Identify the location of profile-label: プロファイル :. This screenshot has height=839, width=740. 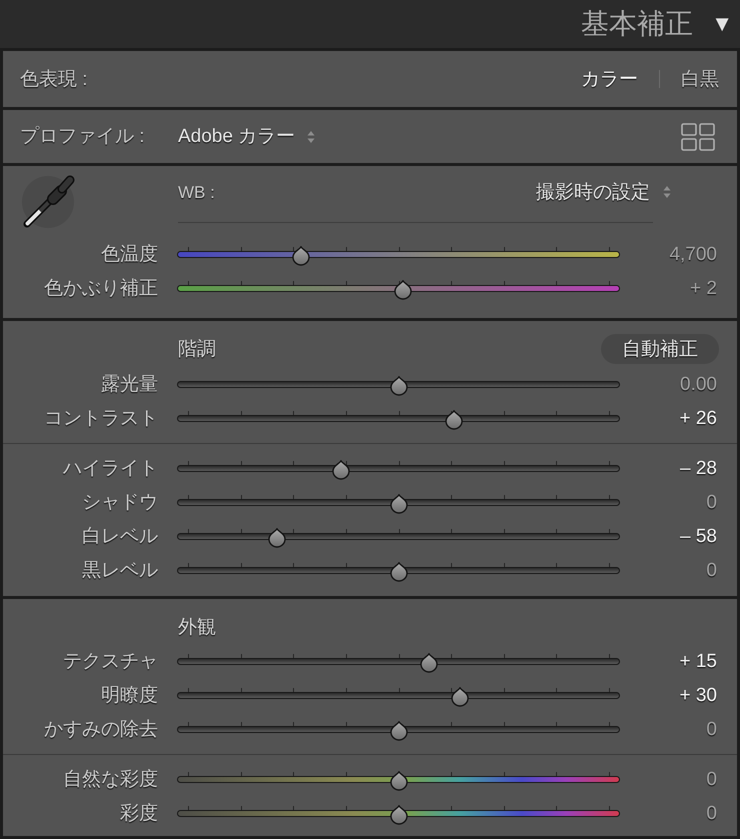
(83, 136).